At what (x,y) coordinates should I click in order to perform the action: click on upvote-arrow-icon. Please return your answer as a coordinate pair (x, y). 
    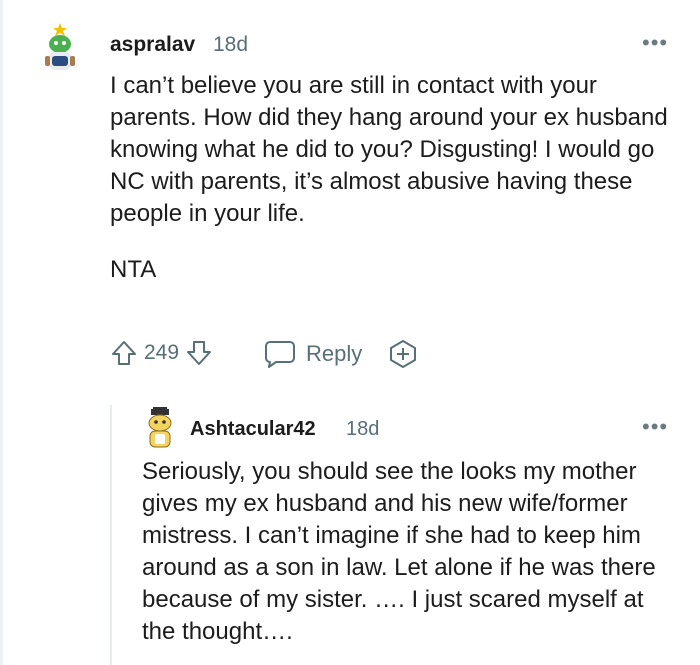
    Looking at the image, I should click on (124, 353).